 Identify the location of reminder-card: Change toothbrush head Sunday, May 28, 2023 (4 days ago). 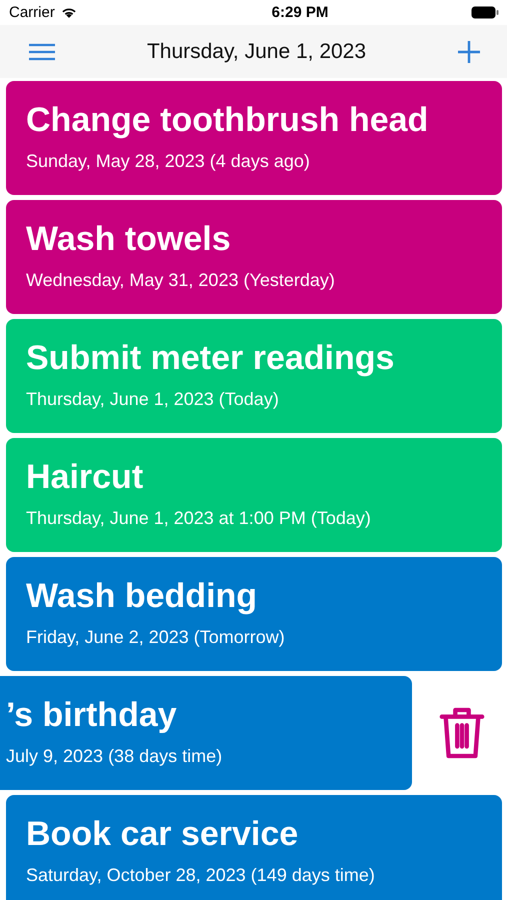
(254, 138).